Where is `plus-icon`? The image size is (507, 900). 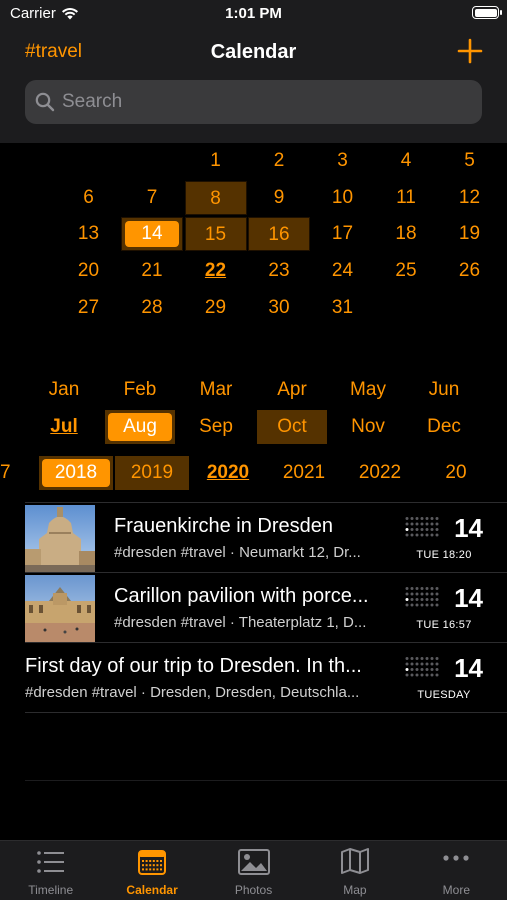 plus-icon is located at coordinates (470, 51).